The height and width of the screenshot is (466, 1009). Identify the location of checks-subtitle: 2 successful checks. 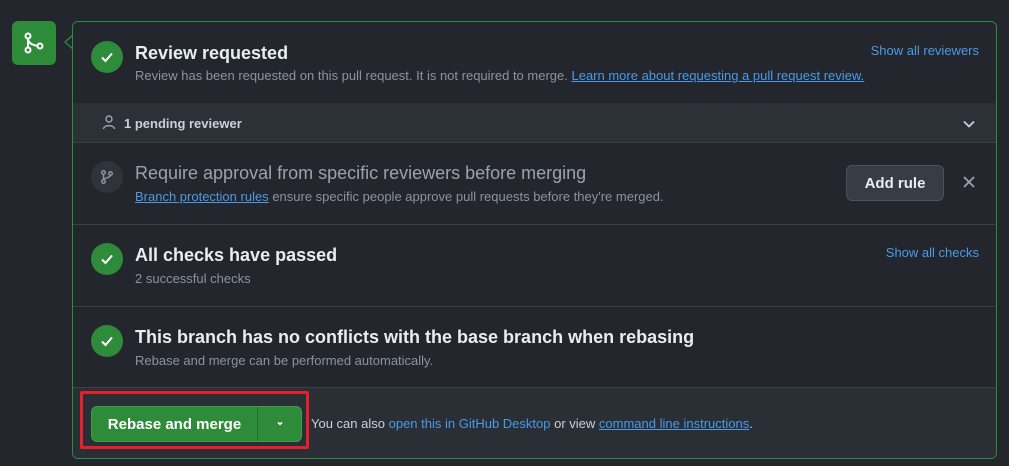
(193, 278).